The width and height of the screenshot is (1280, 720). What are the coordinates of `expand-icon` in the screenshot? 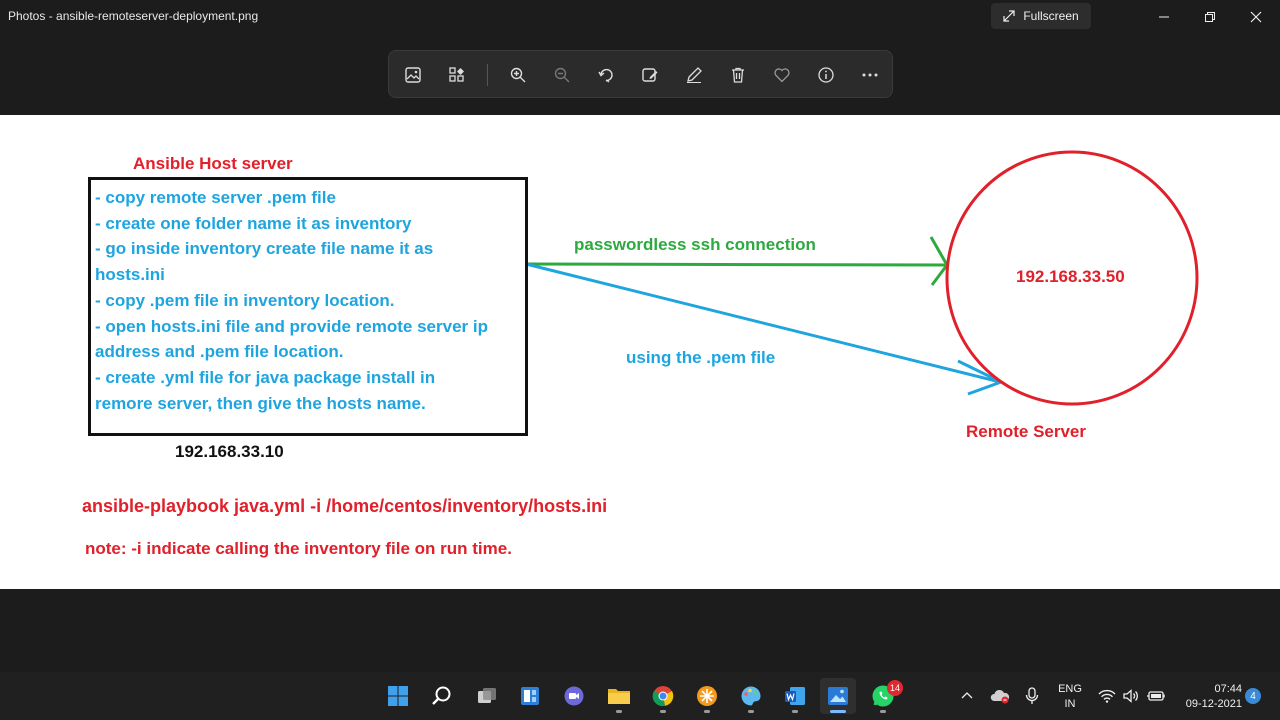 It's located at (1009, 16).